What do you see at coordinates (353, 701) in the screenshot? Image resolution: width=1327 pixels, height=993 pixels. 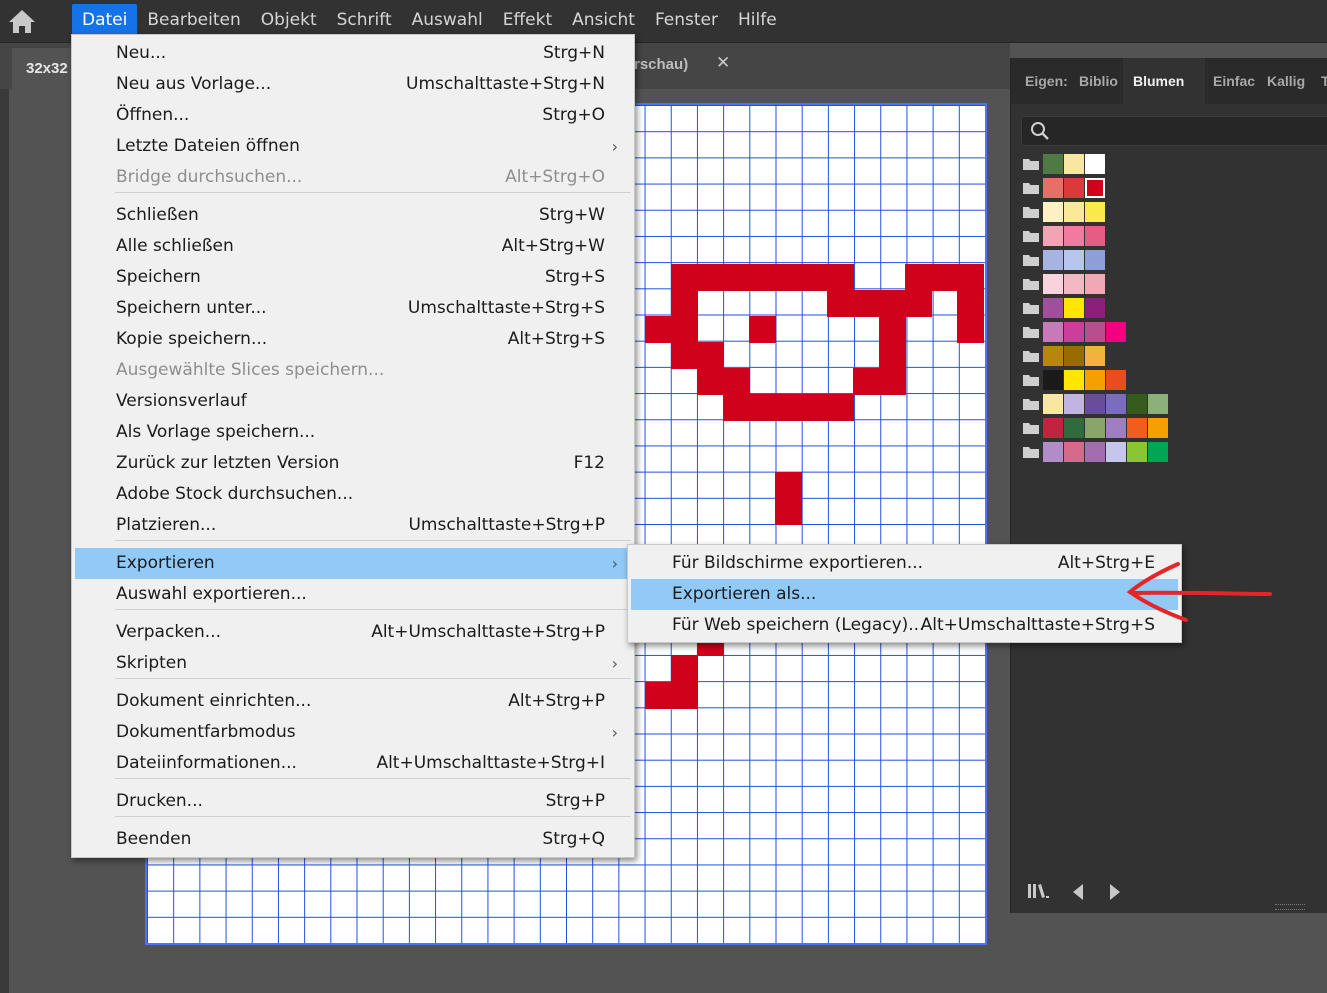 I see `menu-item-dokument-einrichten: Dokument einrichten... Alt+Strg+P` at bounding box center [353, 701].